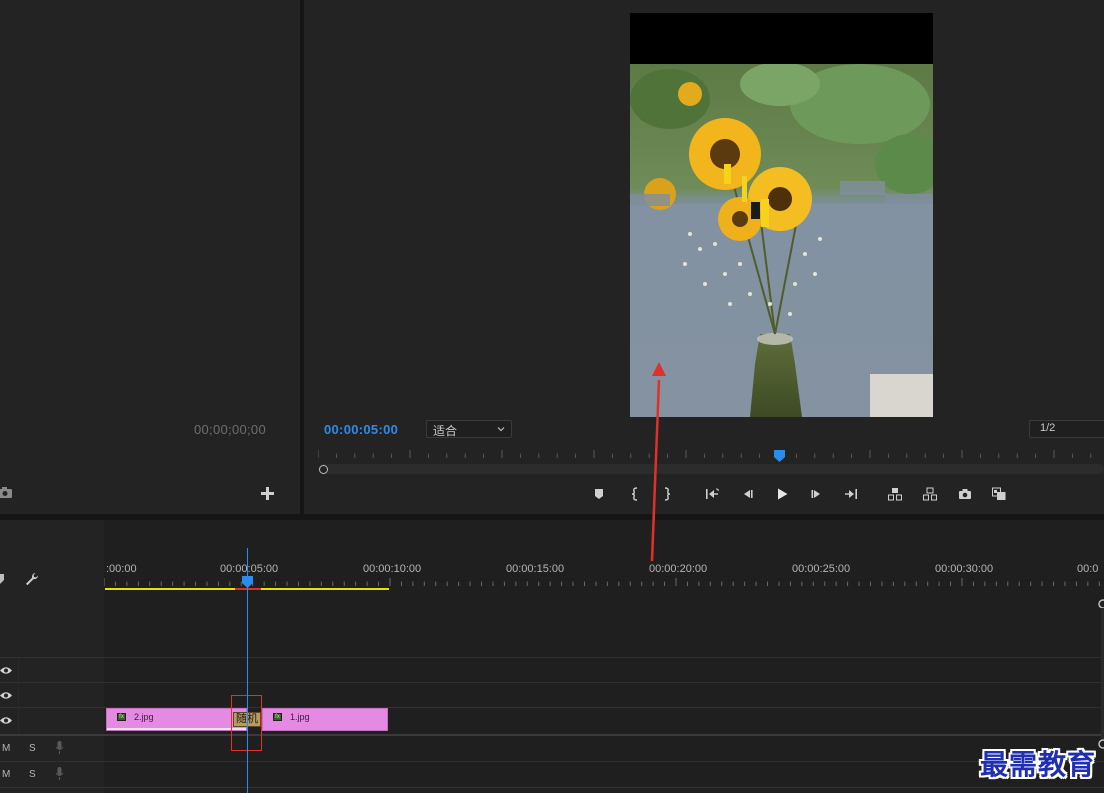  I want to click on zoom-level-value: 适合, so click(445, 431).